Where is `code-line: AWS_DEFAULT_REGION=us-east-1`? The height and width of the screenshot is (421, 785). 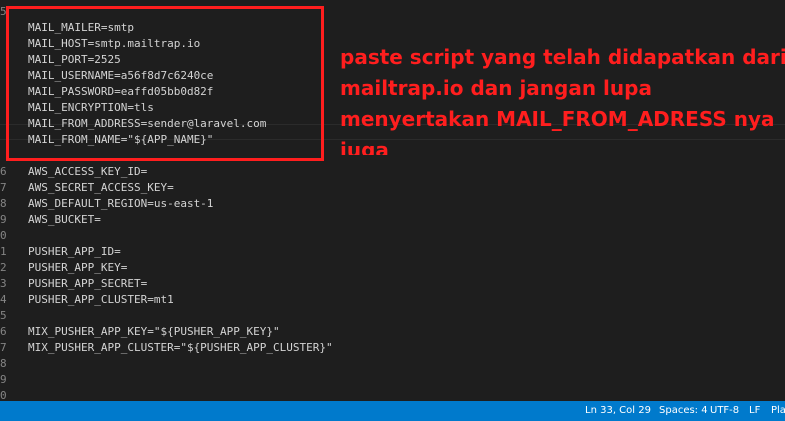
code-line: AWS_DEFAULT_REGION=us-east-1 is located at coordinates (120, 204).